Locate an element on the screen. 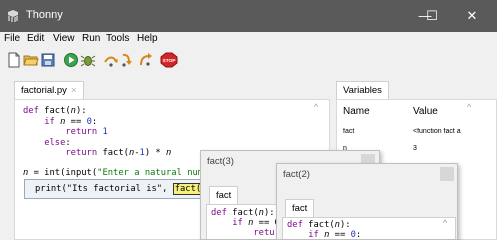 Image resolution: width=497 pixels, height=240 pixels. step-over-icon is located at coordinates (111, 60).